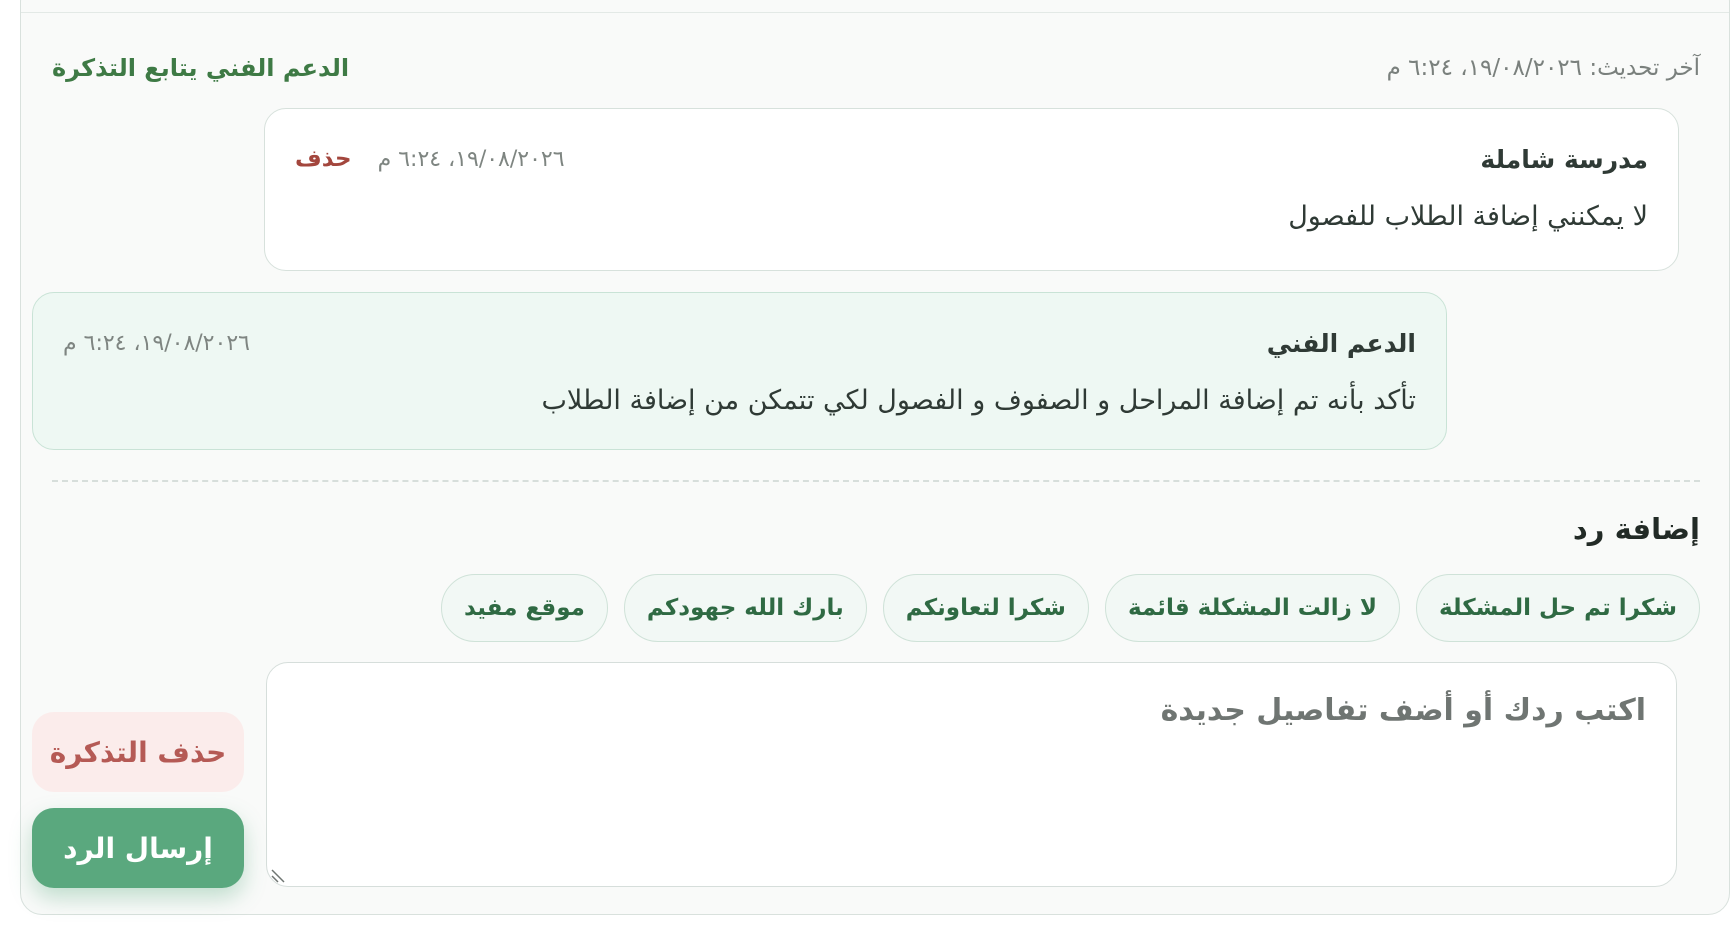  I want to click on quick-reply-chip: شكرا تم حل المشكلة, so click(1557, 608).